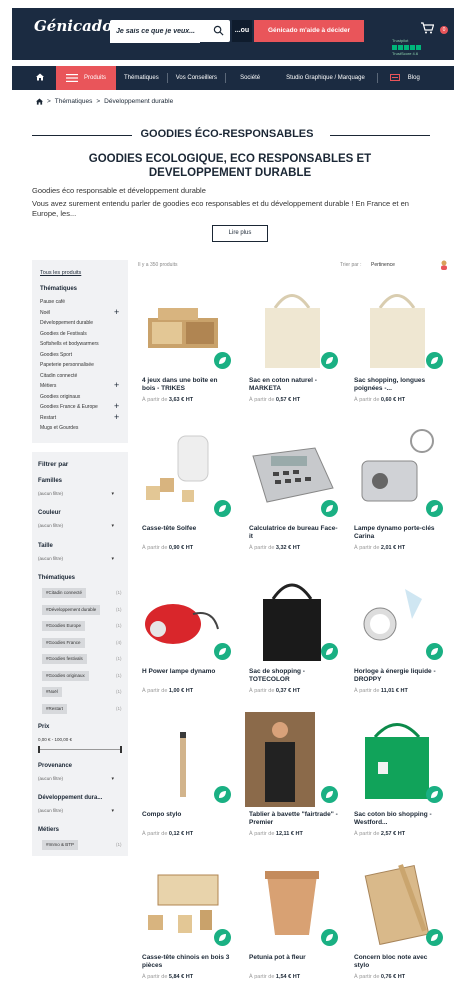  What do you see at coordinates (383, 265) in the screenshot?
I see `sort-select: Pertinence` at bounding box center [383, 265].